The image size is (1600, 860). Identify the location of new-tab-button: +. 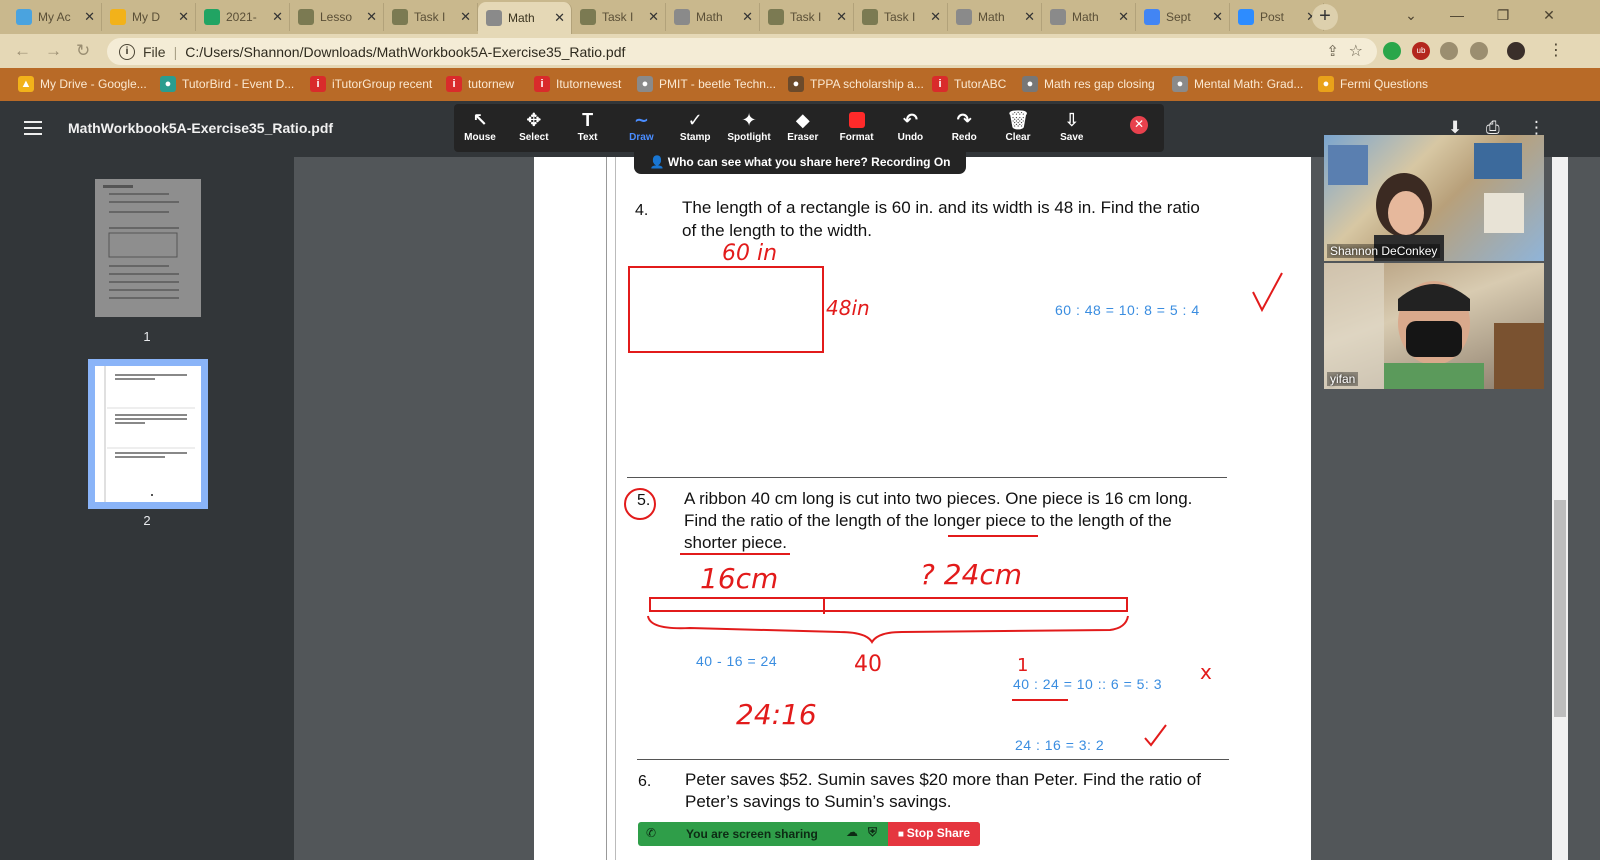
(1325, 17).